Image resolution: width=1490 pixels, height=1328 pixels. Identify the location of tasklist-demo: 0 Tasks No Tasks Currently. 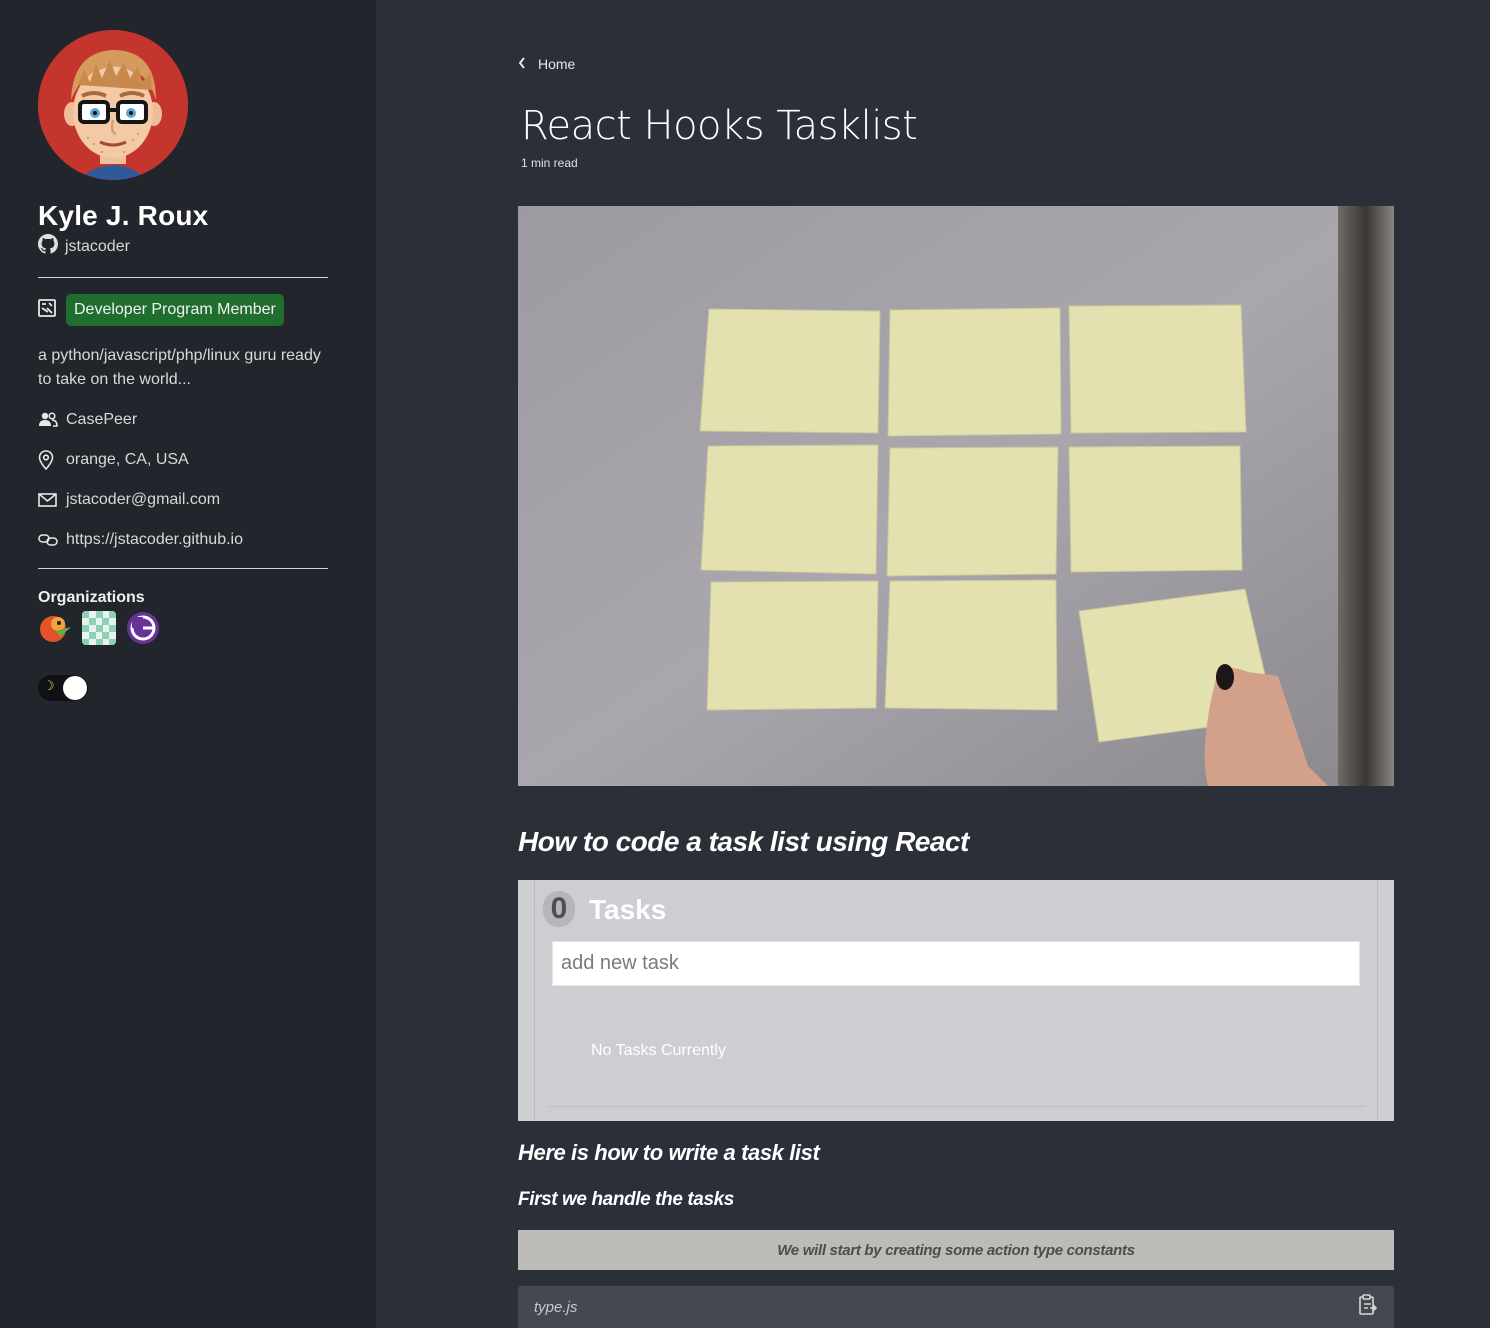
(956, 1000).